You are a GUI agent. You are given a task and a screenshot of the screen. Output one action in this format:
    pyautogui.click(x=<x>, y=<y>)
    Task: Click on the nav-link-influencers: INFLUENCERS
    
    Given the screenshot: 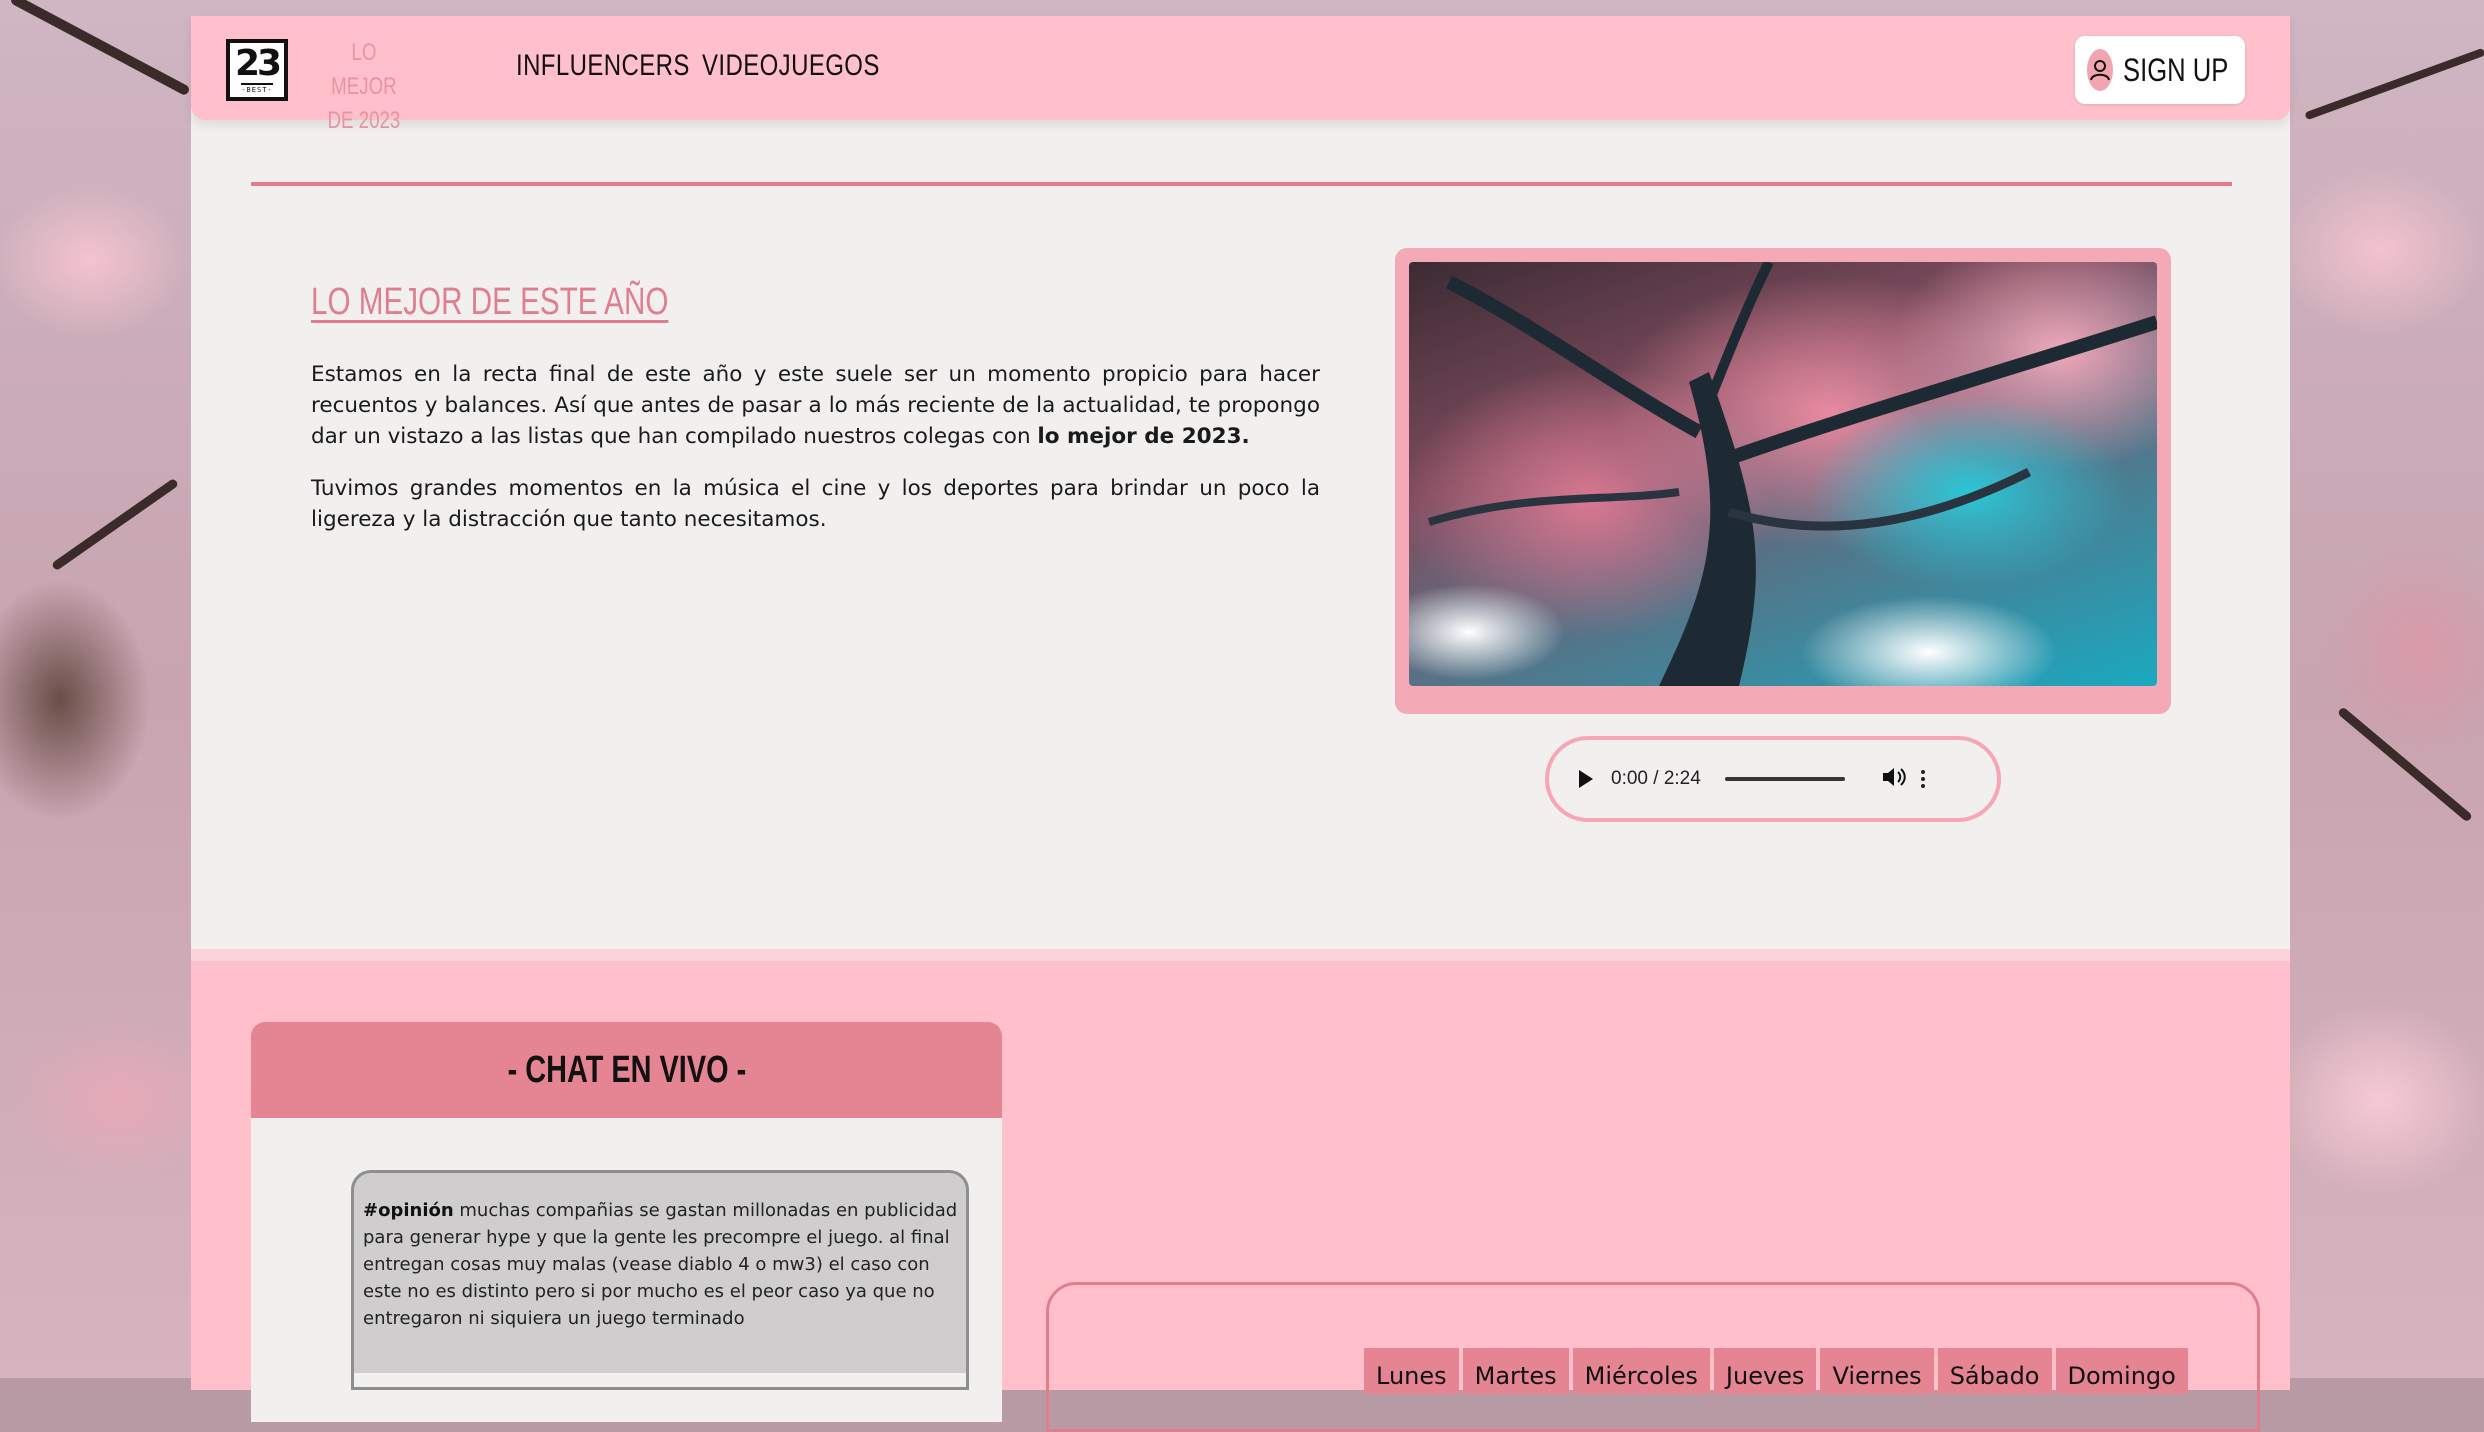 What is the action you would take?
    pyautogui.click(x=603, y=66)
    